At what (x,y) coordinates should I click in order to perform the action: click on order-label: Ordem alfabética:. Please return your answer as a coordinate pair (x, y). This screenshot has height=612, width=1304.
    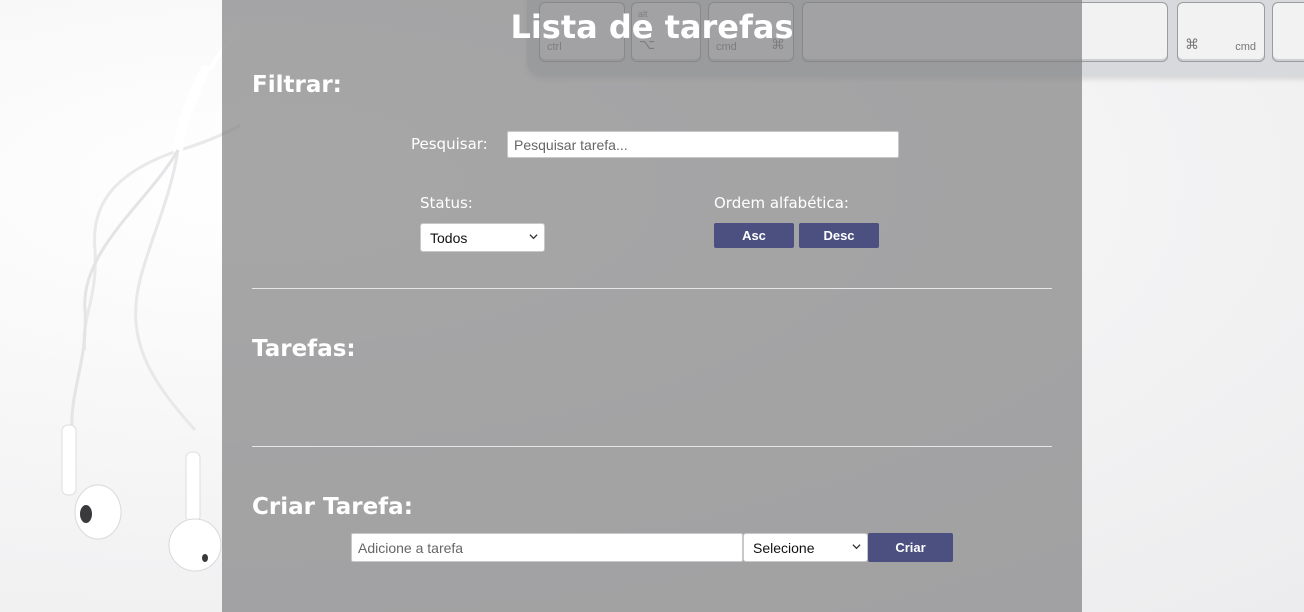
    Looking at the image, I should click on (781, 203).